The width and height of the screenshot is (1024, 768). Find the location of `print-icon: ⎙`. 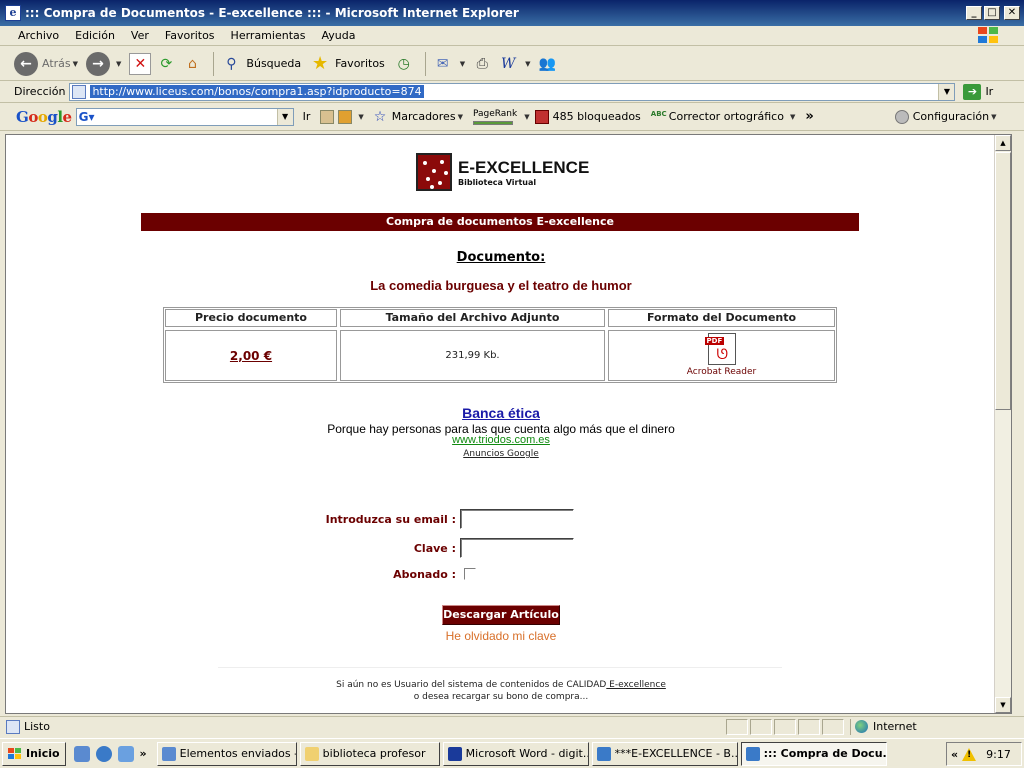

print-icon: ⎙ is located at coordinates (482, 64).